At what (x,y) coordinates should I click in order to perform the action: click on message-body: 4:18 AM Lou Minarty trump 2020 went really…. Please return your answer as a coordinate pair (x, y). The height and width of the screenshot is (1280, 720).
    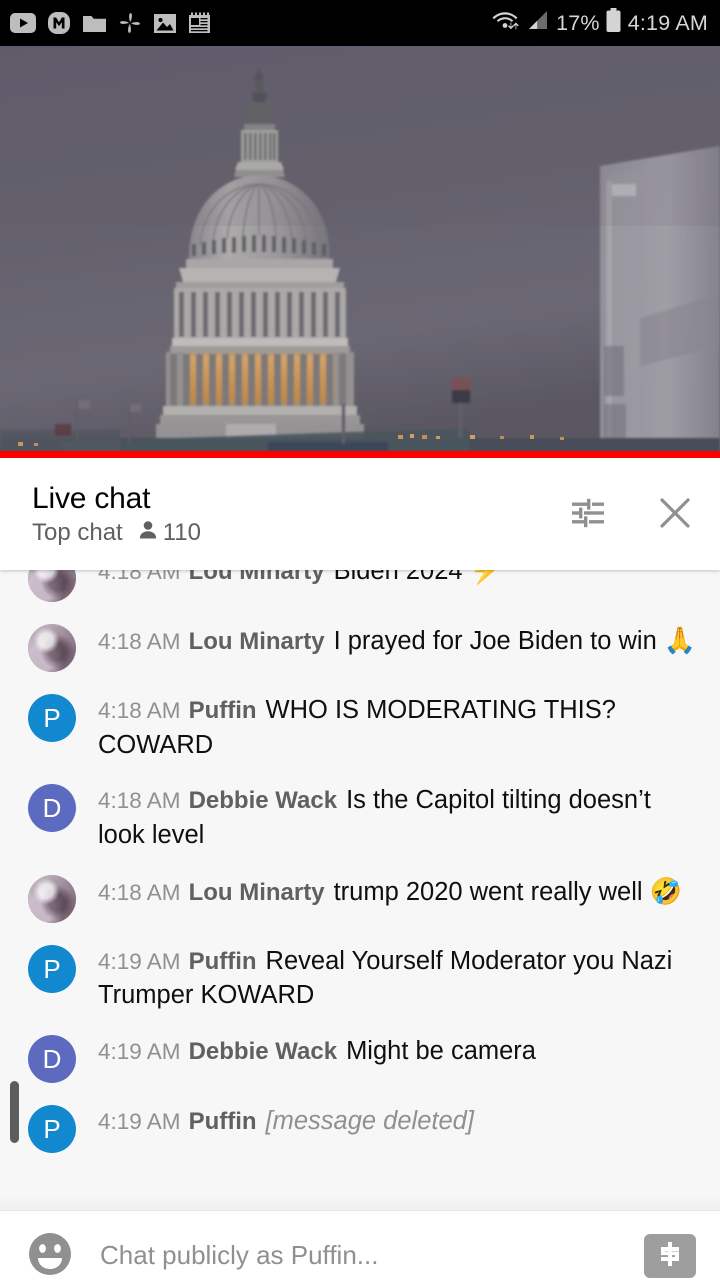
    Looking at the image, I should click on (399, 891).